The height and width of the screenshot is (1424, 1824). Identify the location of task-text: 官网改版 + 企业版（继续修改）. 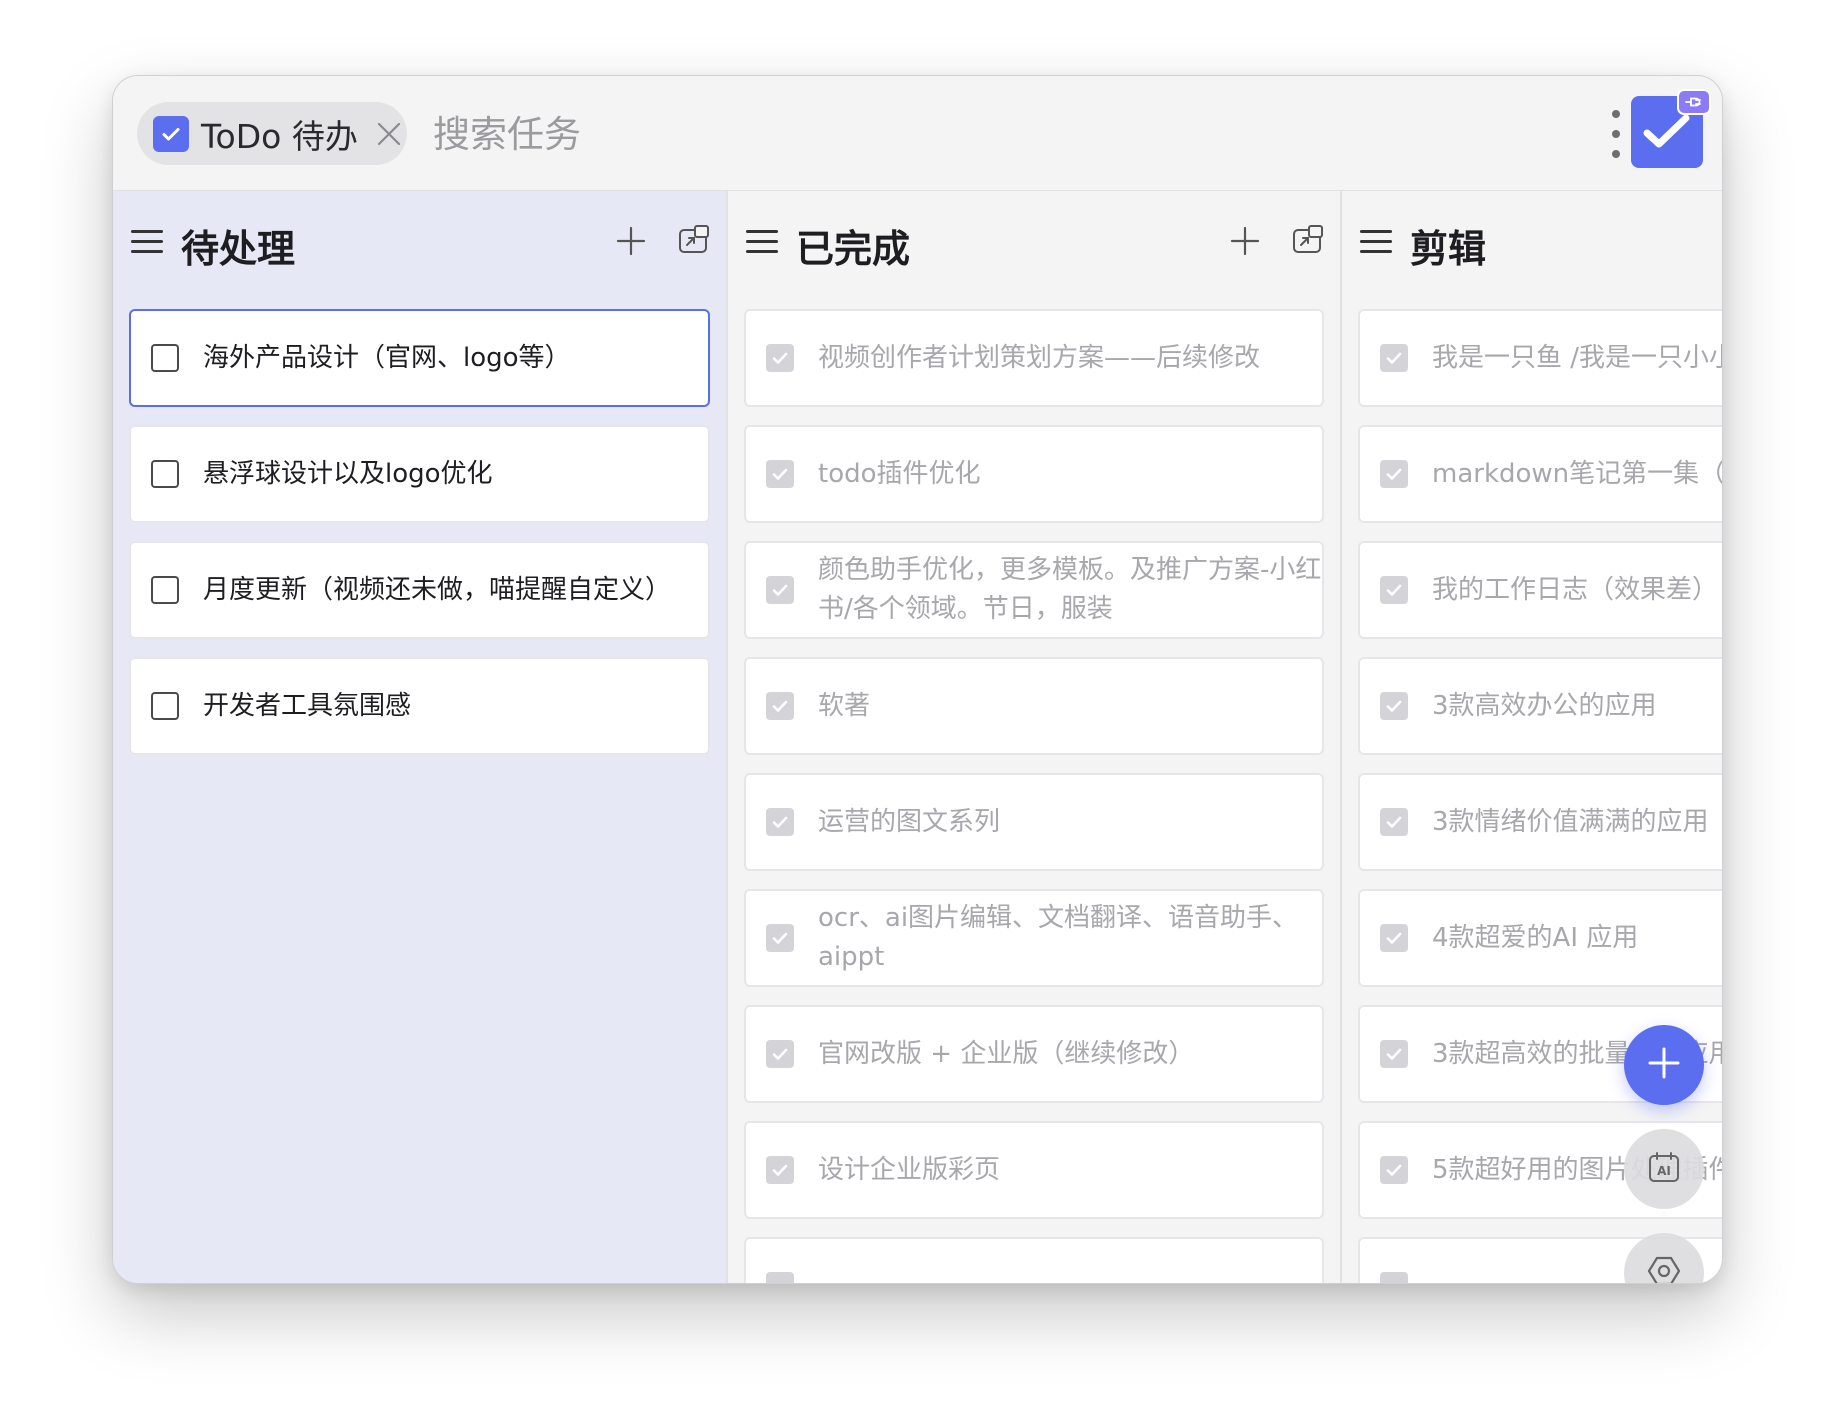
(1006, 1053).